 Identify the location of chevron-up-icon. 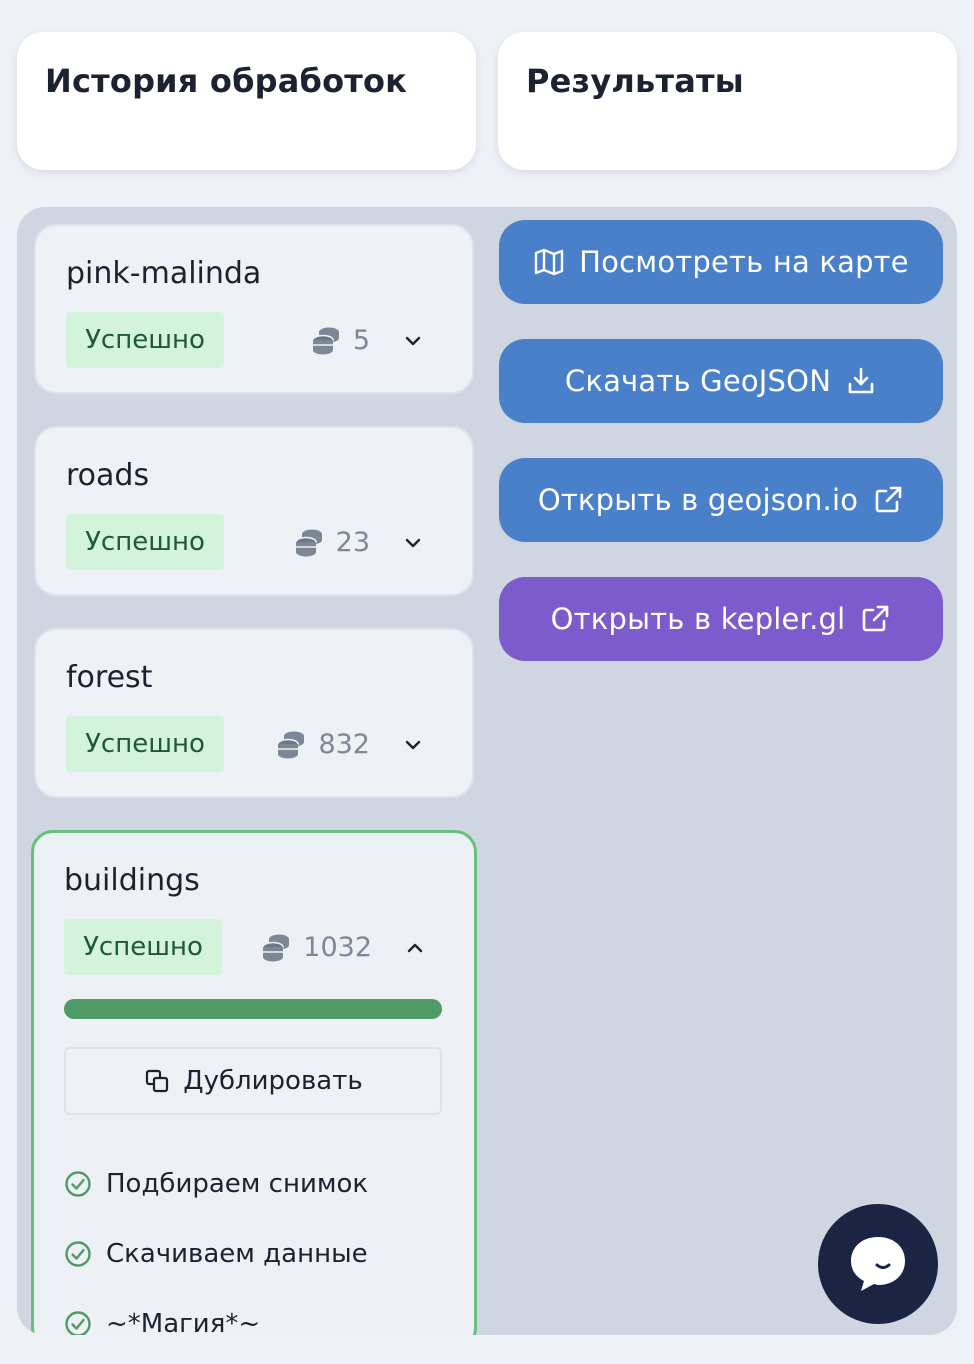
(415, 948).